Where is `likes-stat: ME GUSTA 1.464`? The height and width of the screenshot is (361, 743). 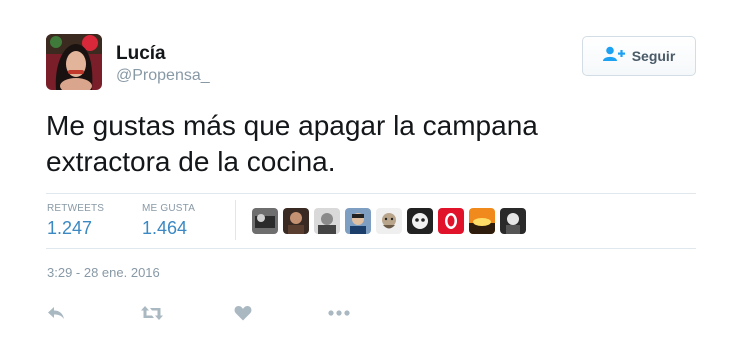
likes-stat: ME GUSTA 1.464 is located at coordinates (168, 221).